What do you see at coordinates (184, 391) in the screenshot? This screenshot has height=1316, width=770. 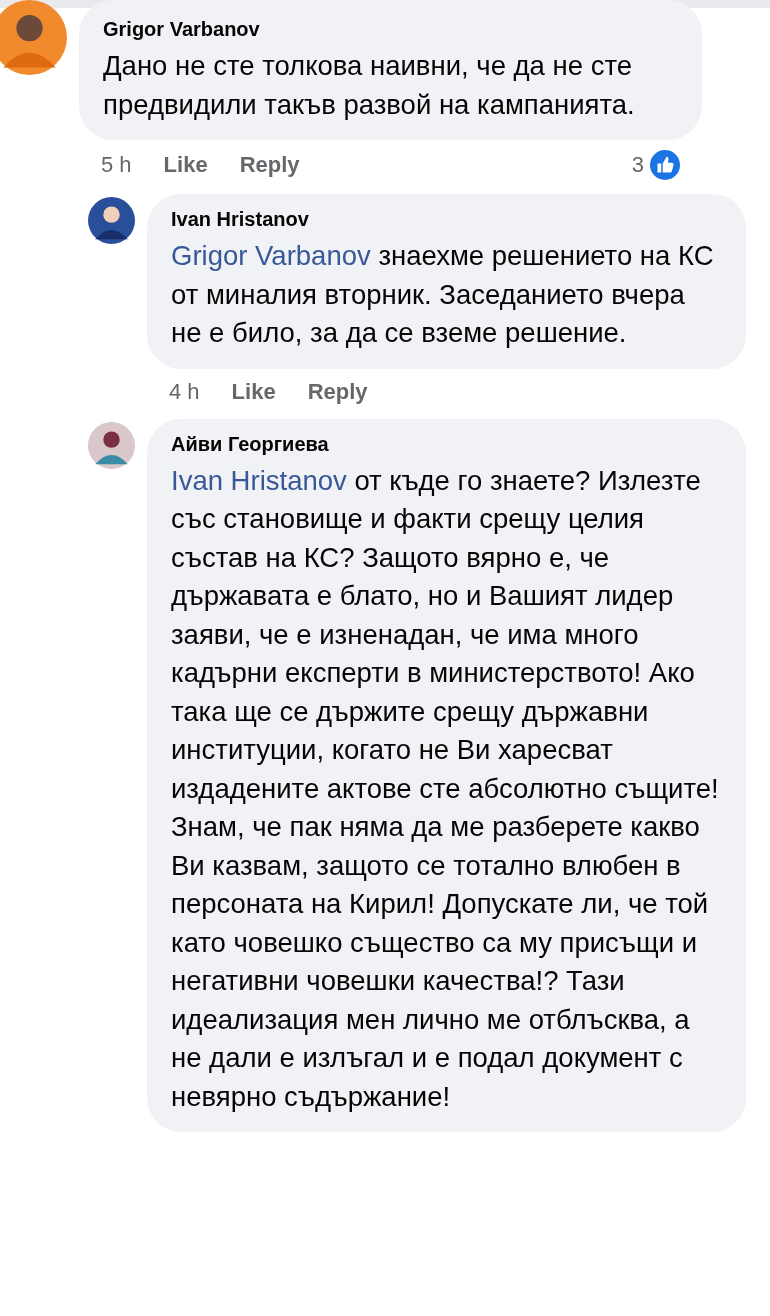 I see `timestamp: 4 h` at bounding box center [184, 391].